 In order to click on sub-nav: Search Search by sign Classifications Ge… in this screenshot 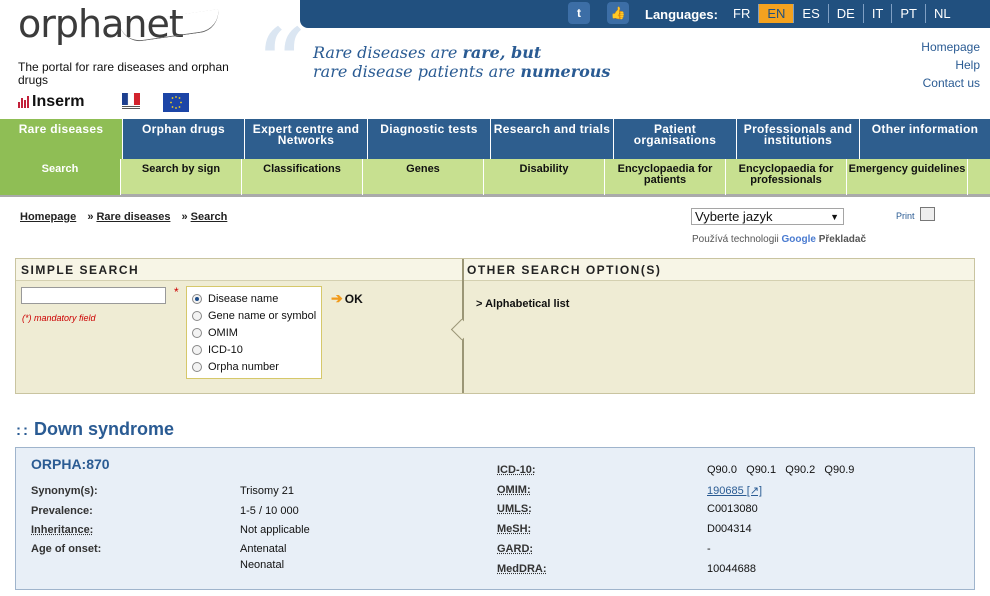, I will do `click(495, 178)`.